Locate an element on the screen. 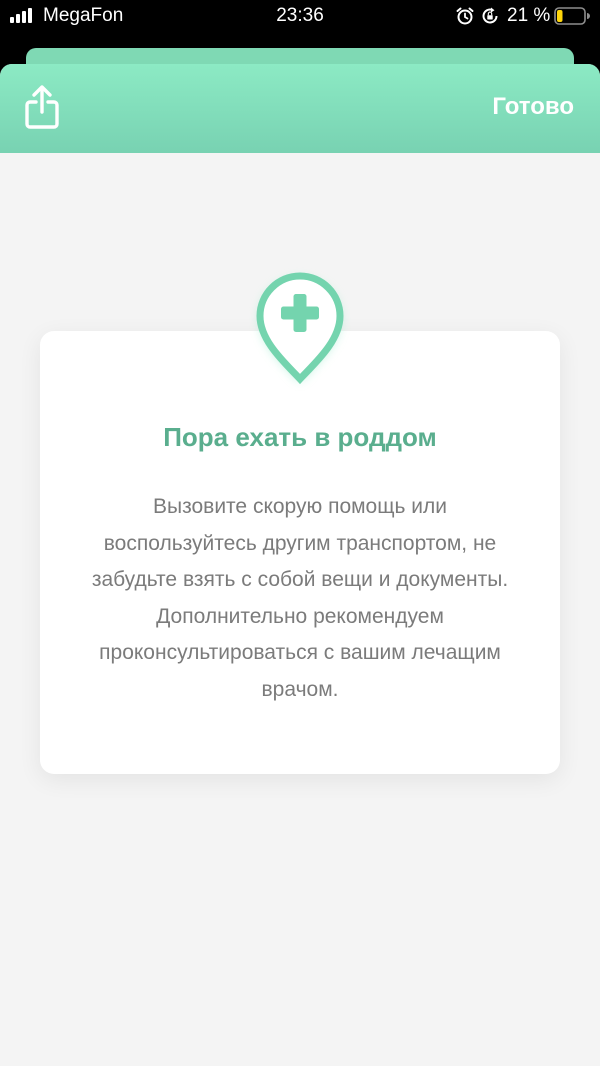 The width and height of the screenshot is (600, 1066). rotation-lock-icon is located at coordinates (490, 15).